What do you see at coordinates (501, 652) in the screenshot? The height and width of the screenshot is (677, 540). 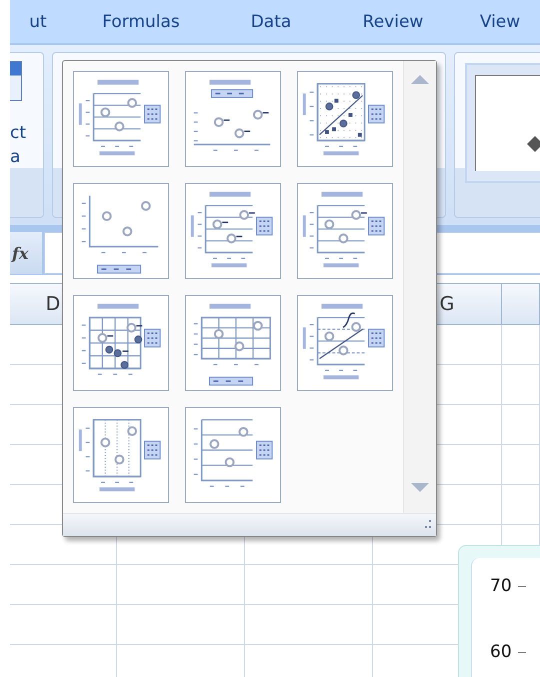 I see `axis-label: 60` at bounding box center [501, 652].